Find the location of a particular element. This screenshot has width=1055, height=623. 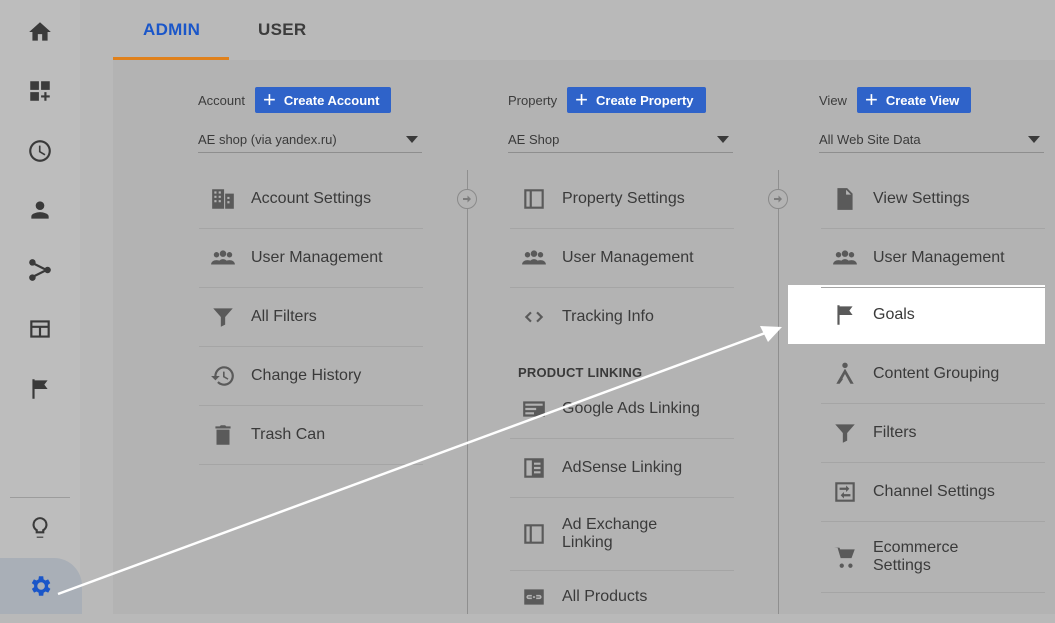

menu-label: Filters is located at coordinates (895, 432).